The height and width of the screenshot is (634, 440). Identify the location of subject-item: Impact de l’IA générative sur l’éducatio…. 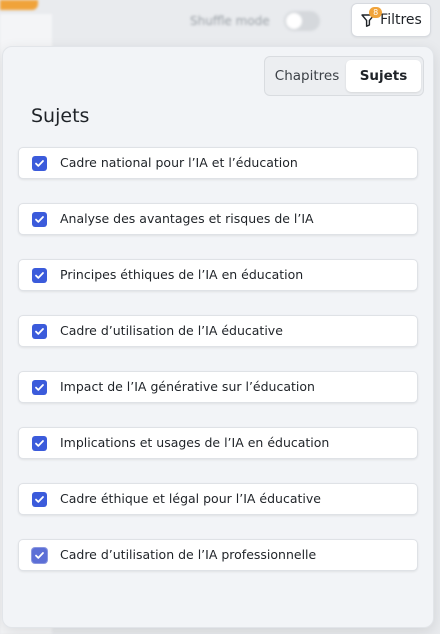
(218, 387).